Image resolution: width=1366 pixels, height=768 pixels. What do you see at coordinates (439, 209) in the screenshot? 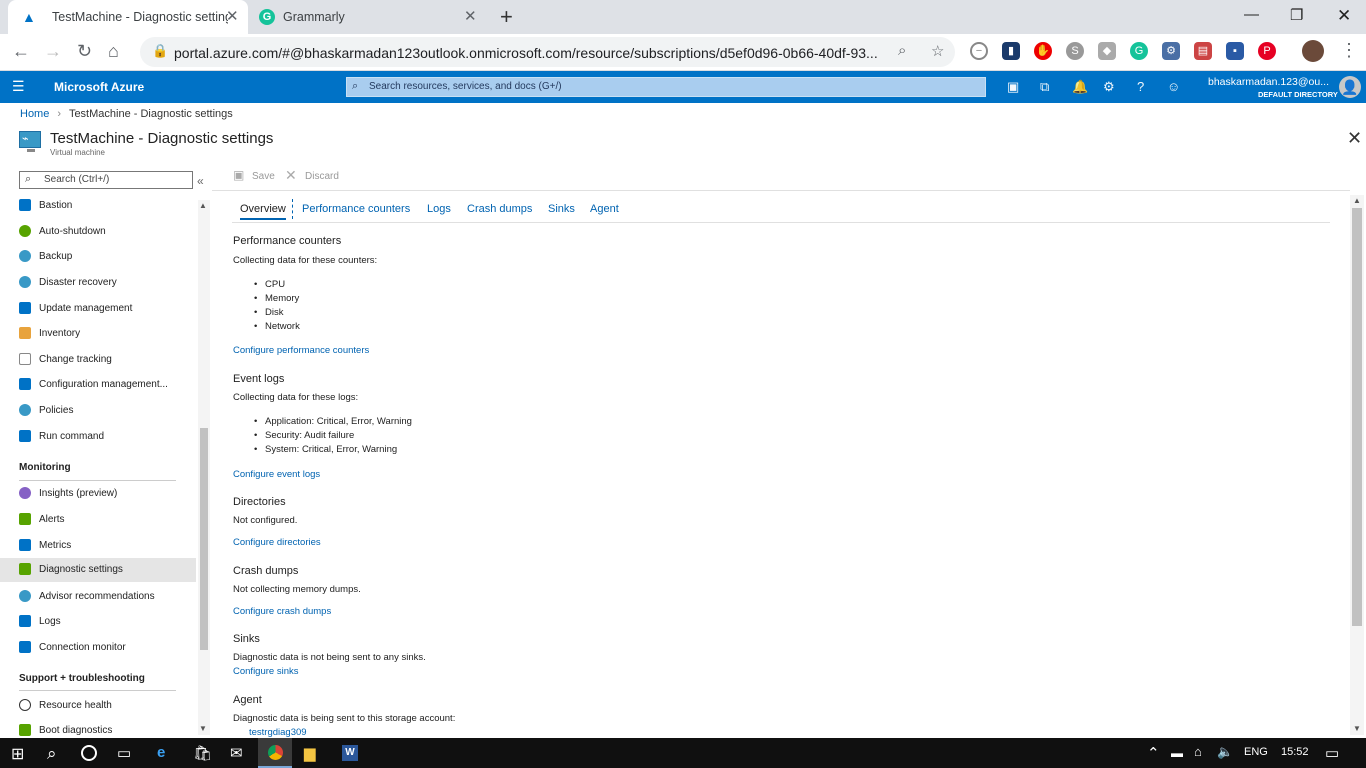
I see `tab-logs: Logs` at bounding box center [439, 209].